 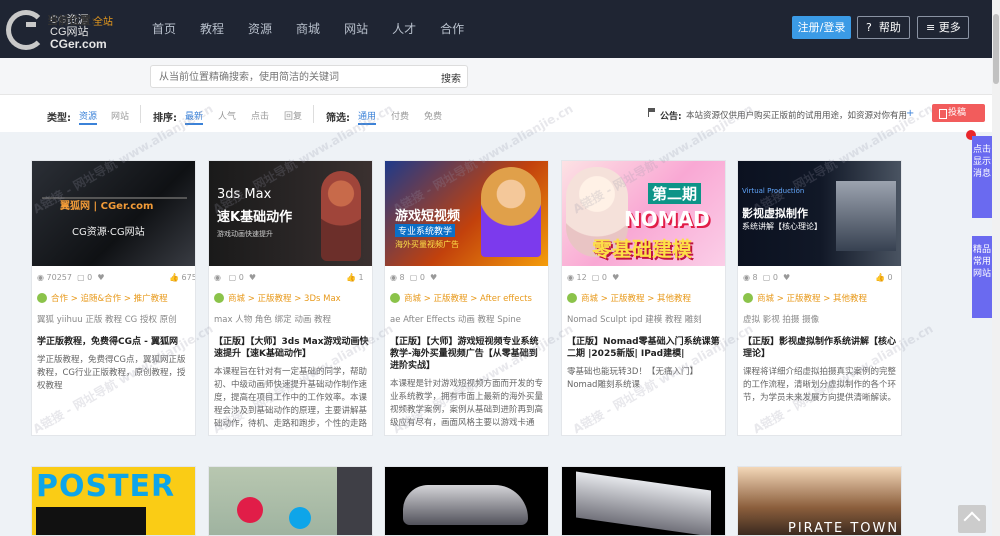 I want to click on card-title: 【正版】Nomad零基础入门系统课第二期 |2025新版| IPad建模|, so click(x=644, y=348).